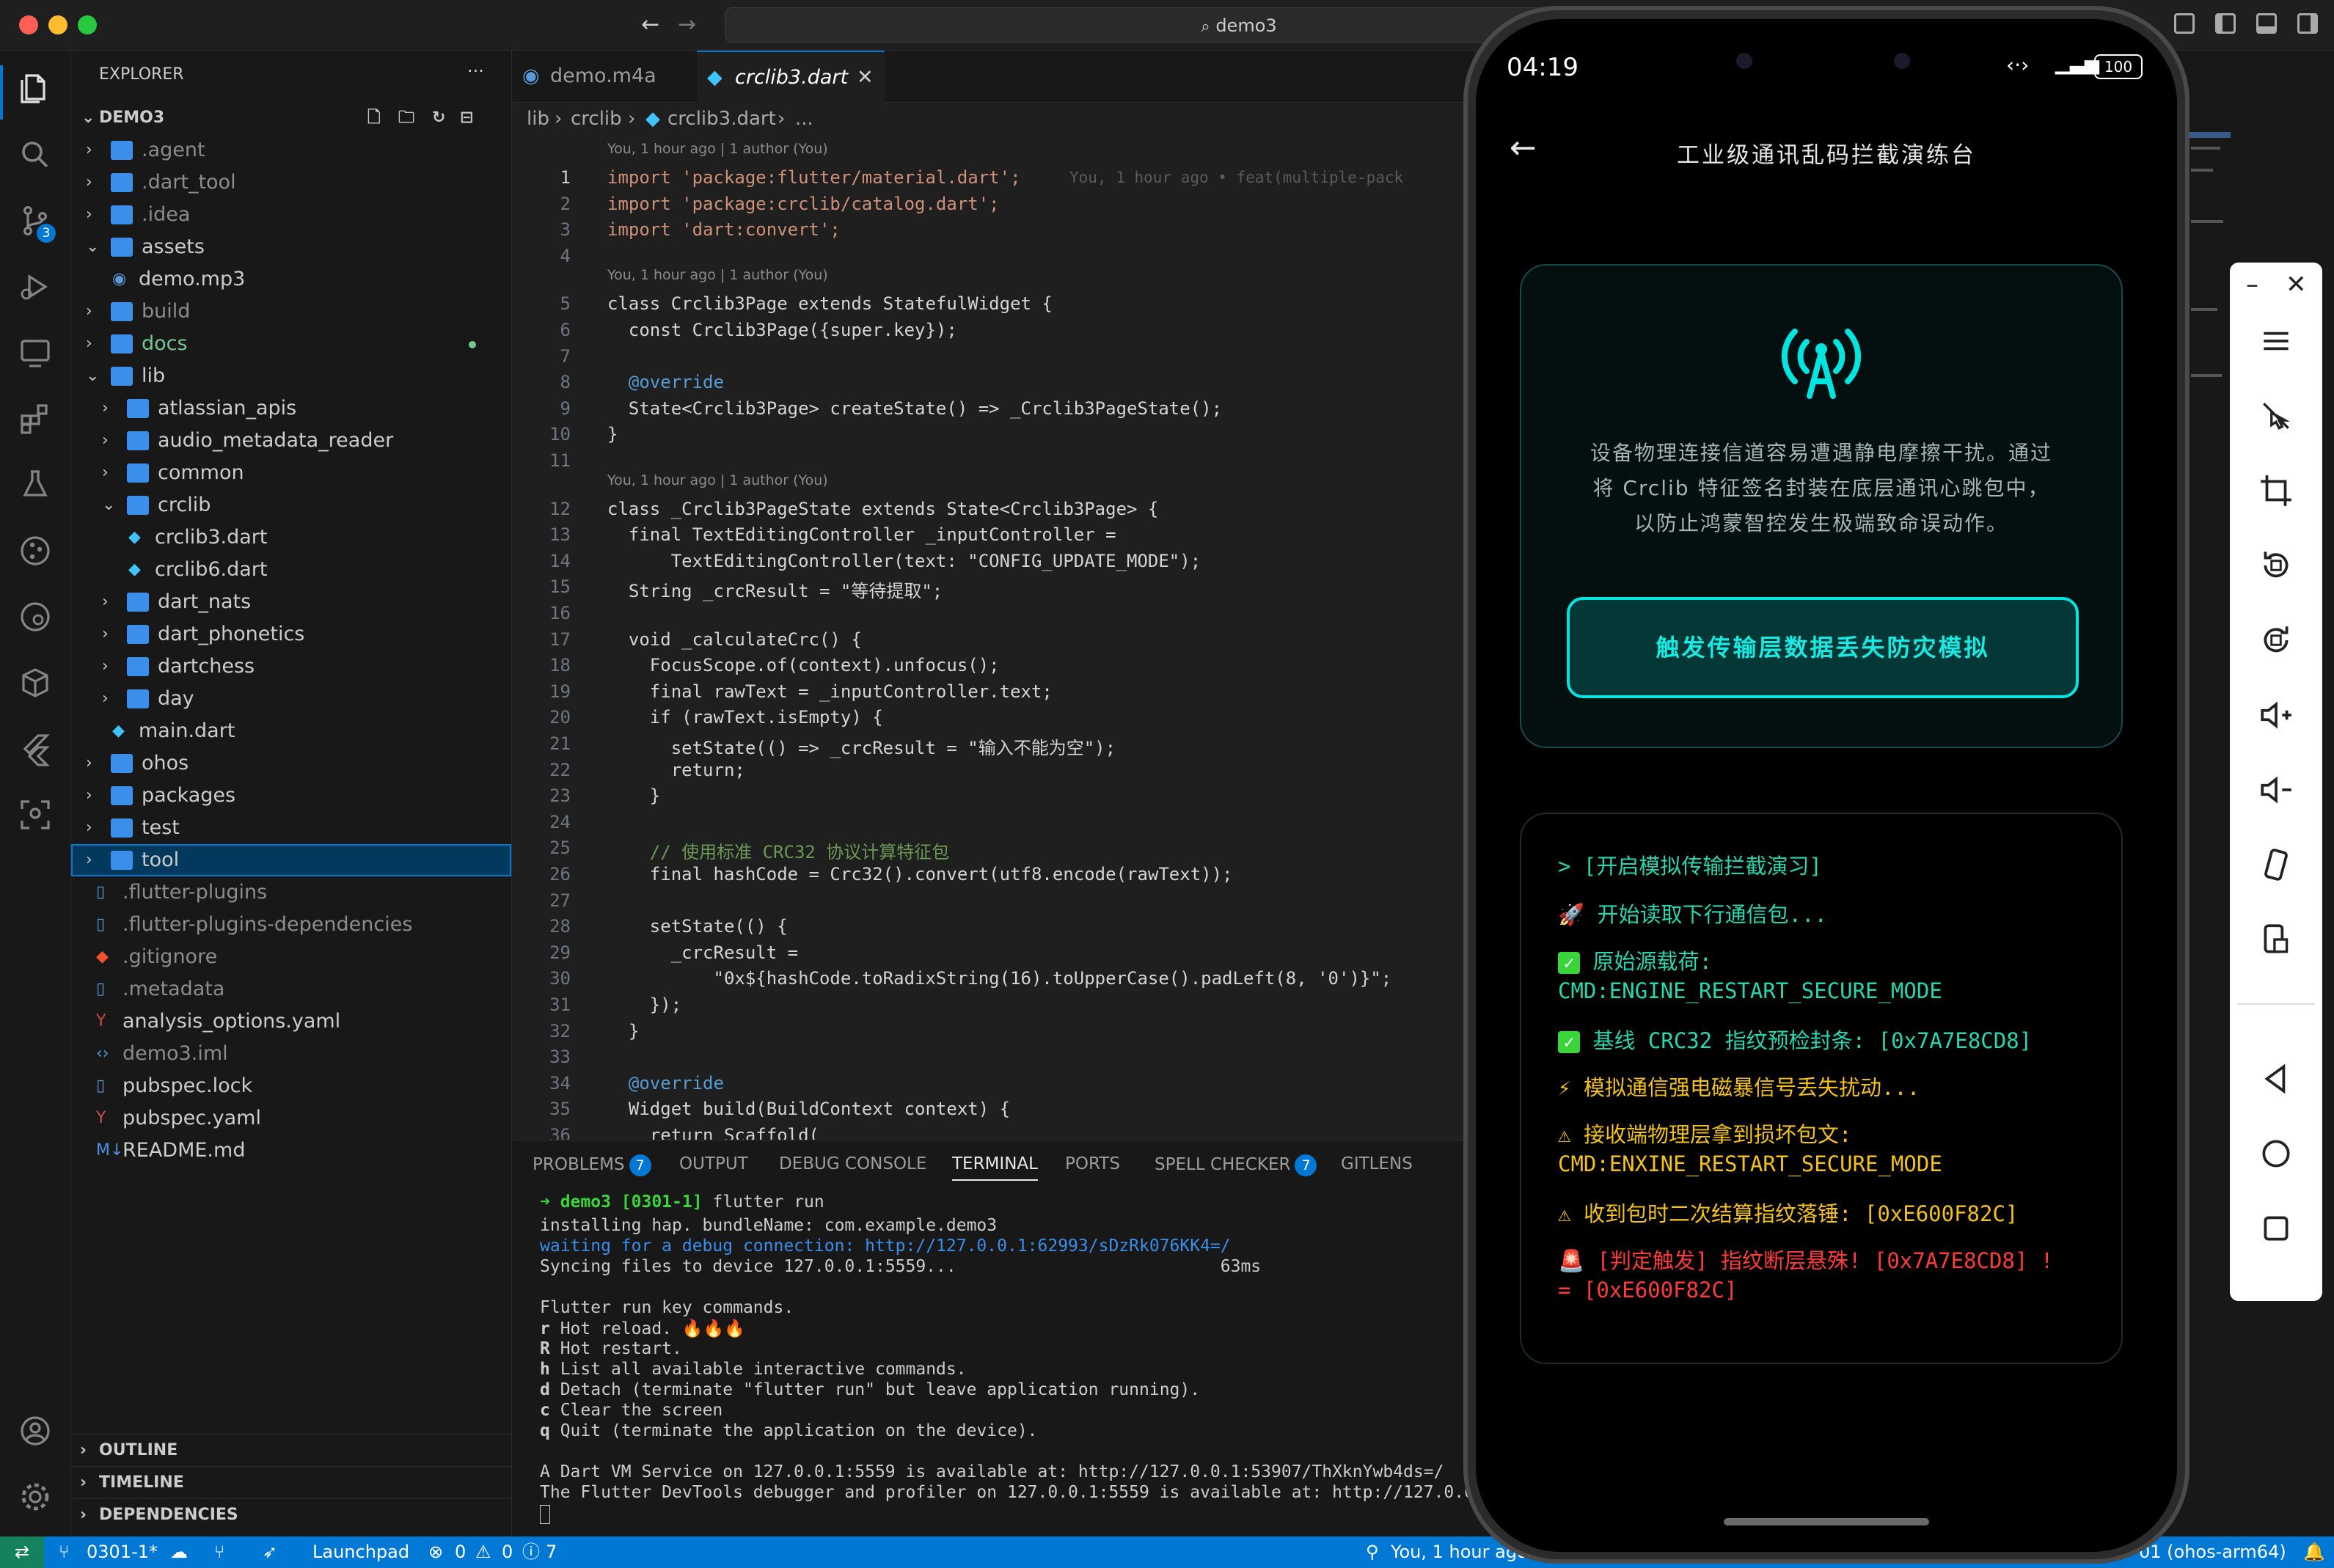  Describe the element at coordinates (291, 925) in the screenshot. I see `file-item: ▯ .flutter-plugins-dependencies` at that location.